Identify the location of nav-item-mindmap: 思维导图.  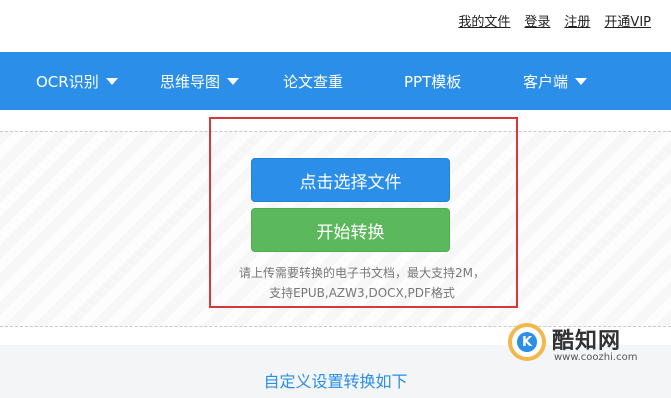
(200, 81).